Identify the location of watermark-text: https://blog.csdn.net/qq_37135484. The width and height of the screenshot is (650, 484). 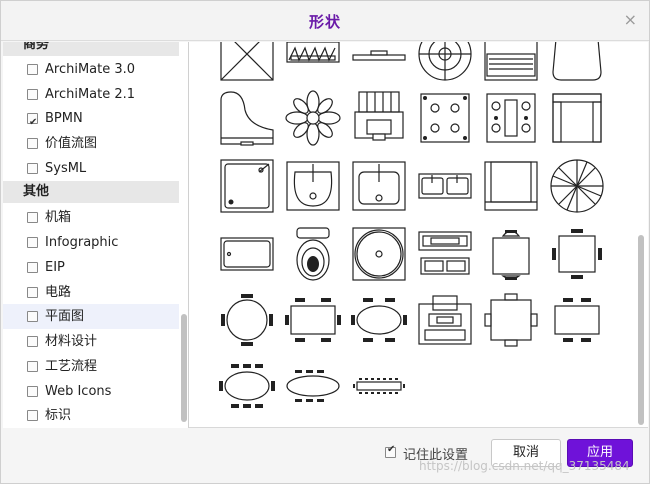
(524, 466).